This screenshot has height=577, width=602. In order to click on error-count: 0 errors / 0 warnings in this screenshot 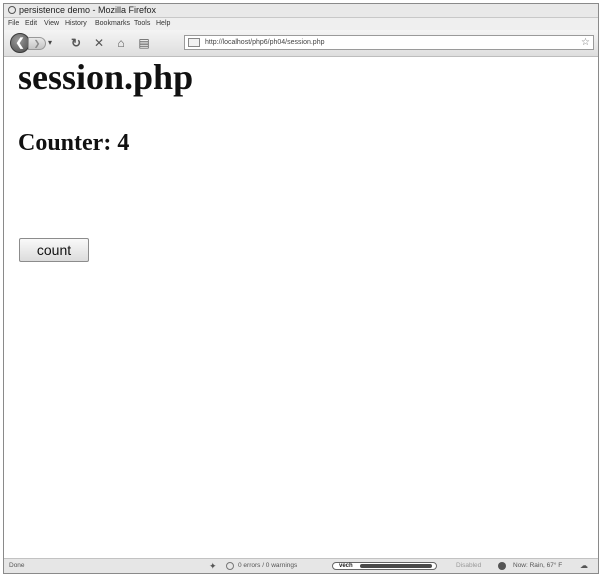, I will do `click(267, 566)`.